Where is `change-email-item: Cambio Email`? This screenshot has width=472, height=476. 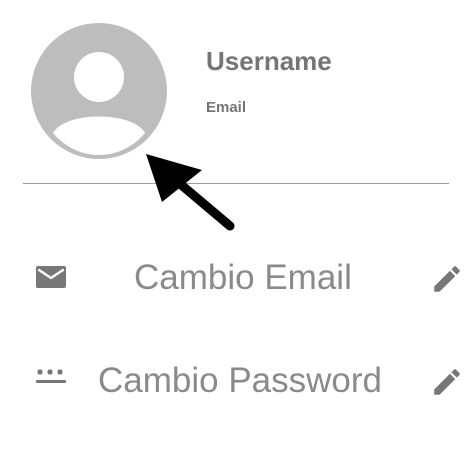
change-email-item: Cambio Email is located at coordinates (236, 277).